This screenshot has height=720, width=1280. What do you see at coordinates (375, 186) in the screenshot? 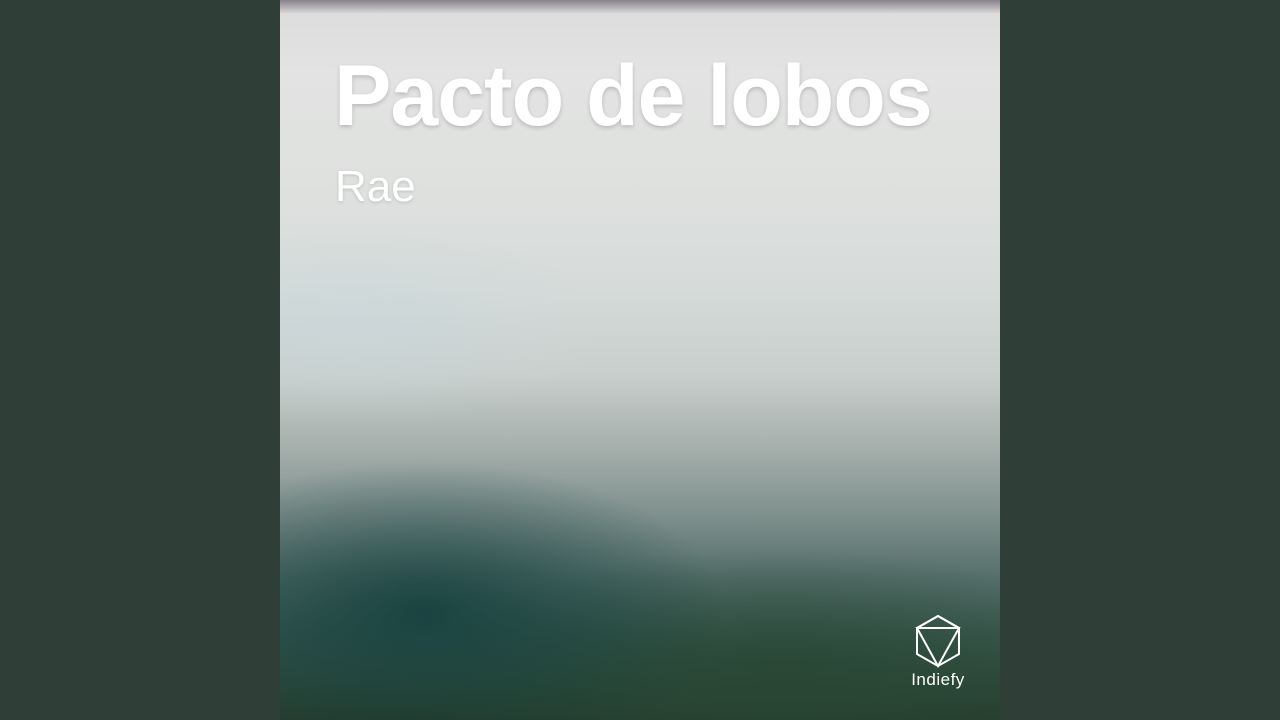
I see `artist-name: Rae` at bounding box center [375, 186].